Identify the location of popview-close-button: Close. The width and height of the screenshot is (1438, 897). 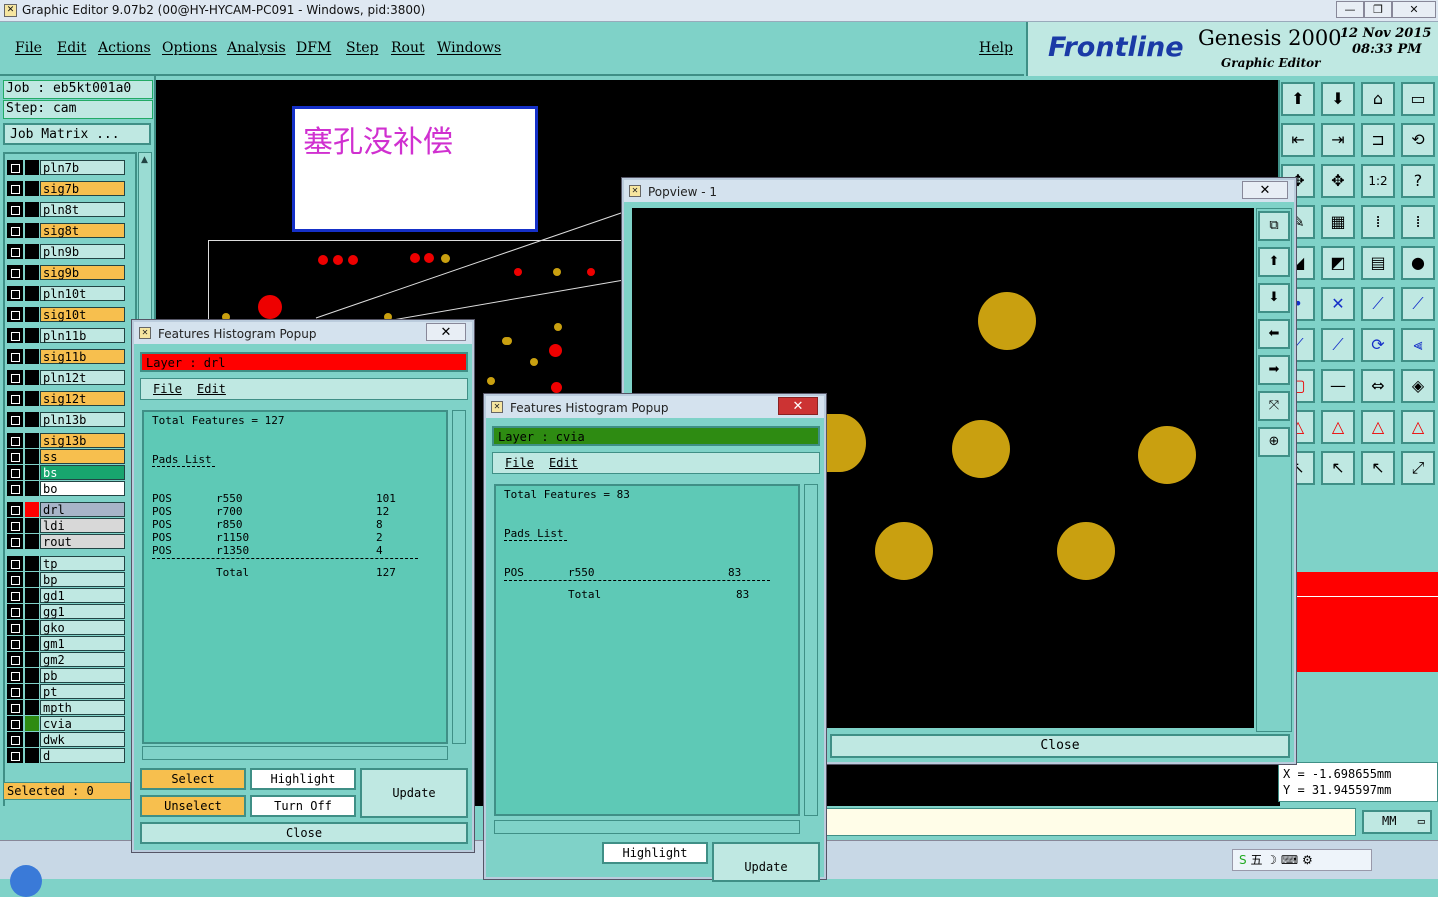
(1060, 746).